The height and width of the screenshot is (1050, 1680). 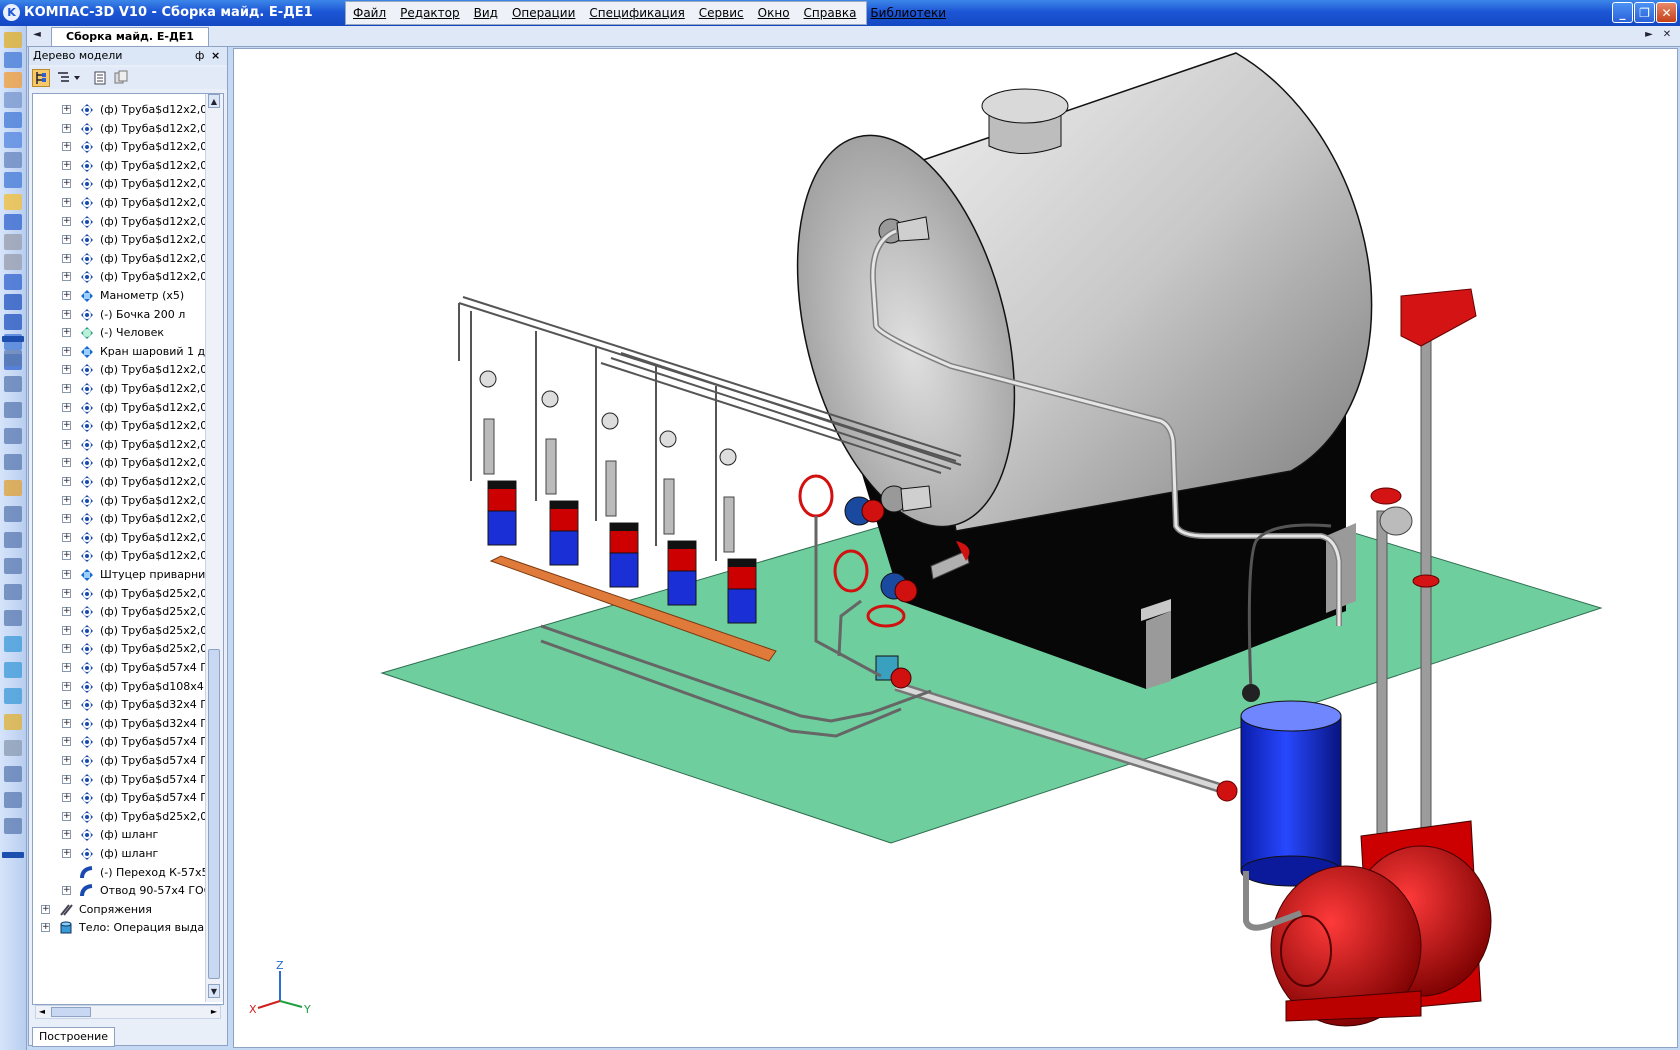 I want to click on tree-item: + (-) Бочка 200 л, so click(x=120, y=315).